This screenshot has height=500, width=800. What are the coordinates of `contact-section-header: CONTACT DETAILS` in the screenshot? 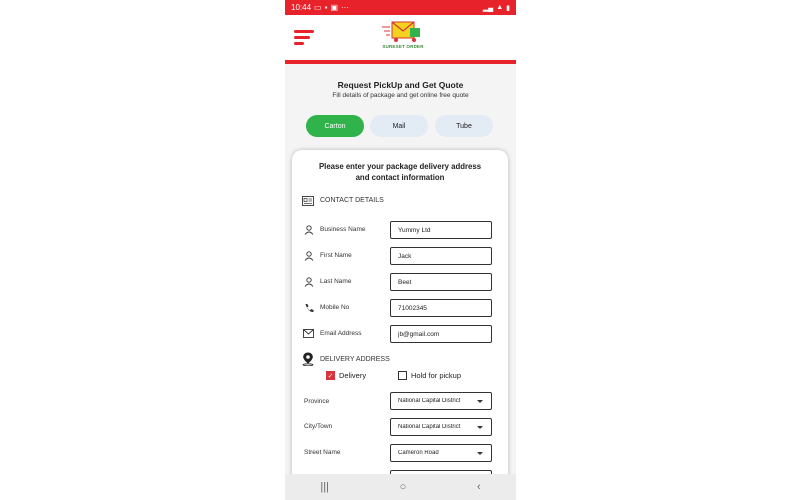 It's located at (343, 200).